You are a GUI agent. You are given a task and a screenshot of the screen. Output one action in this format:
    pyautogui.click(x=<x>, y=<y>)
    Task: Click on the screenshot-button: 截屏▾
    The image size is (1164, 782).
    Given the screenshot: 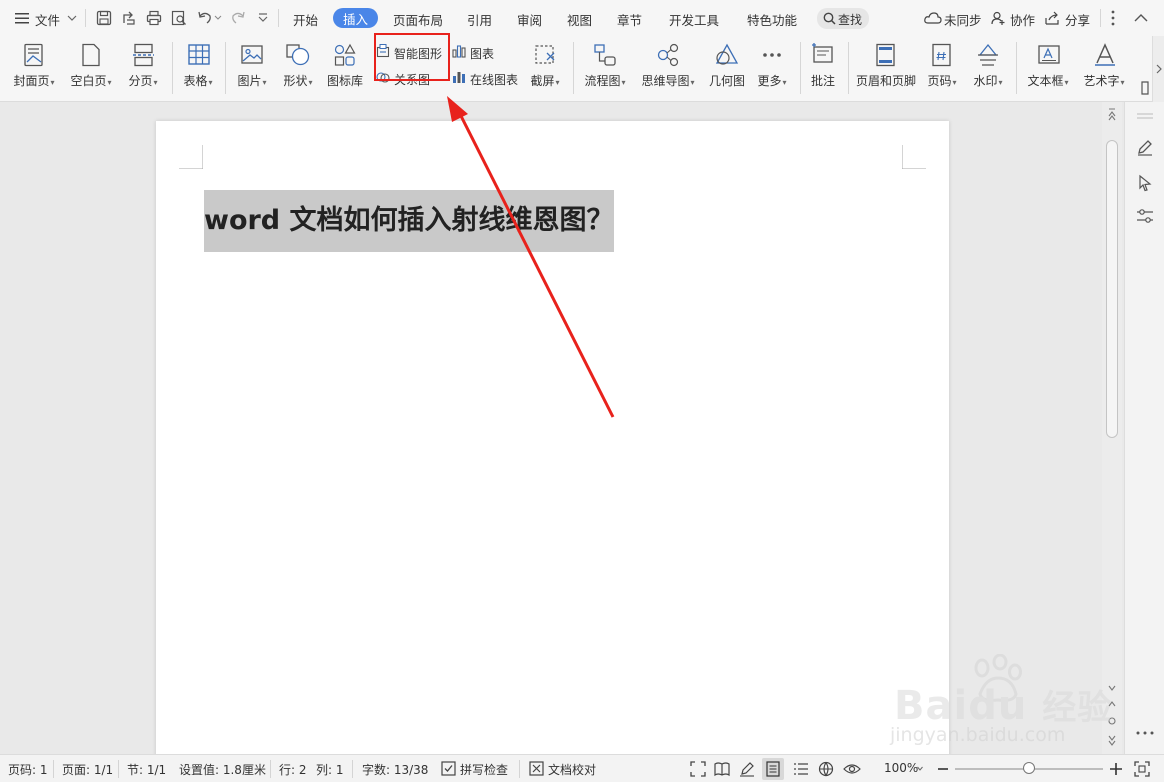 What is the action you would take?
    pyautogui.click(x=545, y=69)
    